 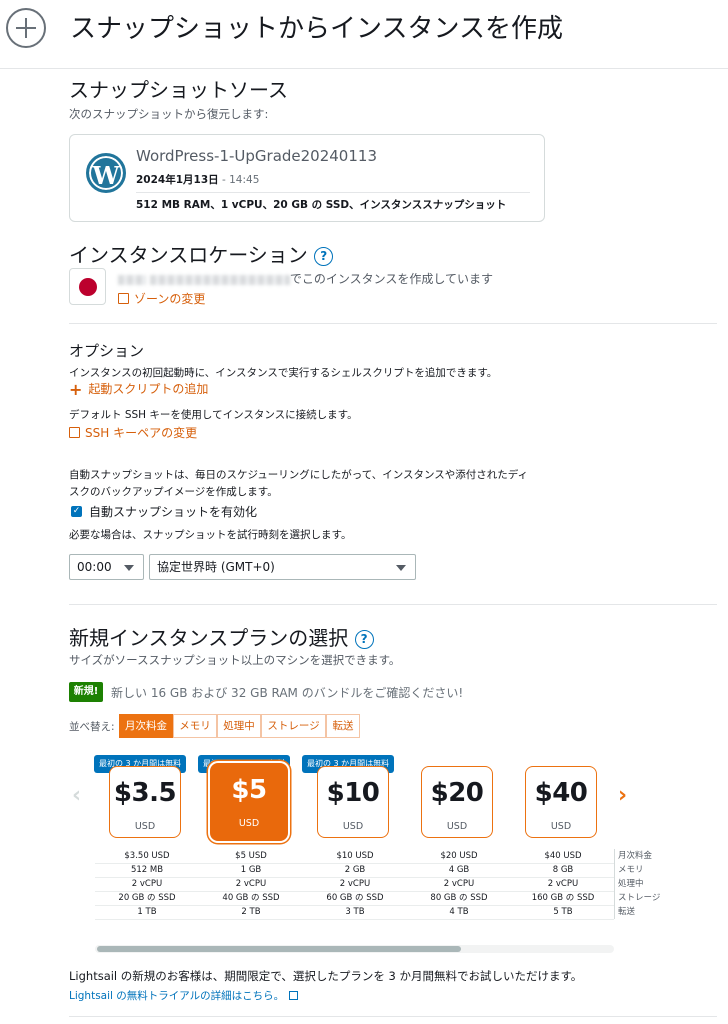 What do you see at coordinates (459, 912) in the screenshot?
I see `spec-cell: 4 TB` at bounding box center [459, 912].